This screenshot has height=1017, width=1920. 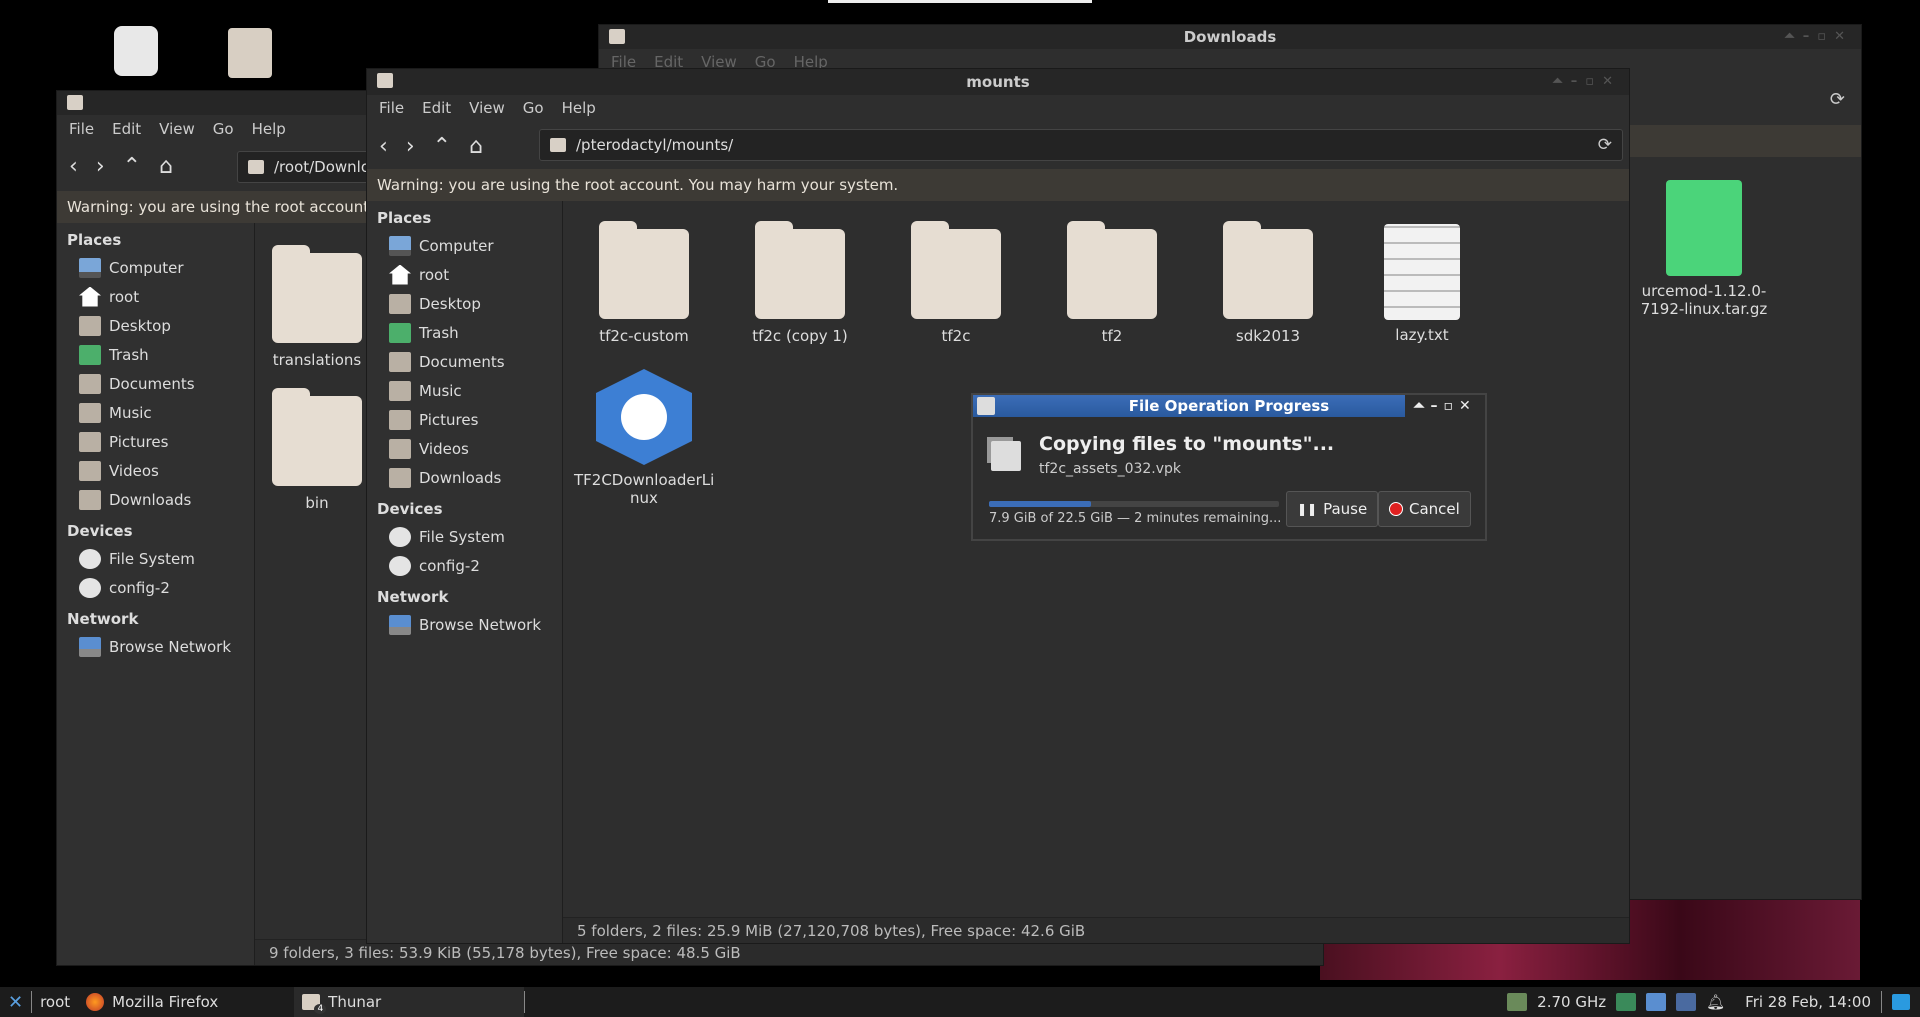 What do you see at coordinates (1345, 509) in the screenshot?
I see `pause-label: Pause` at bounding box center [1345, 509].